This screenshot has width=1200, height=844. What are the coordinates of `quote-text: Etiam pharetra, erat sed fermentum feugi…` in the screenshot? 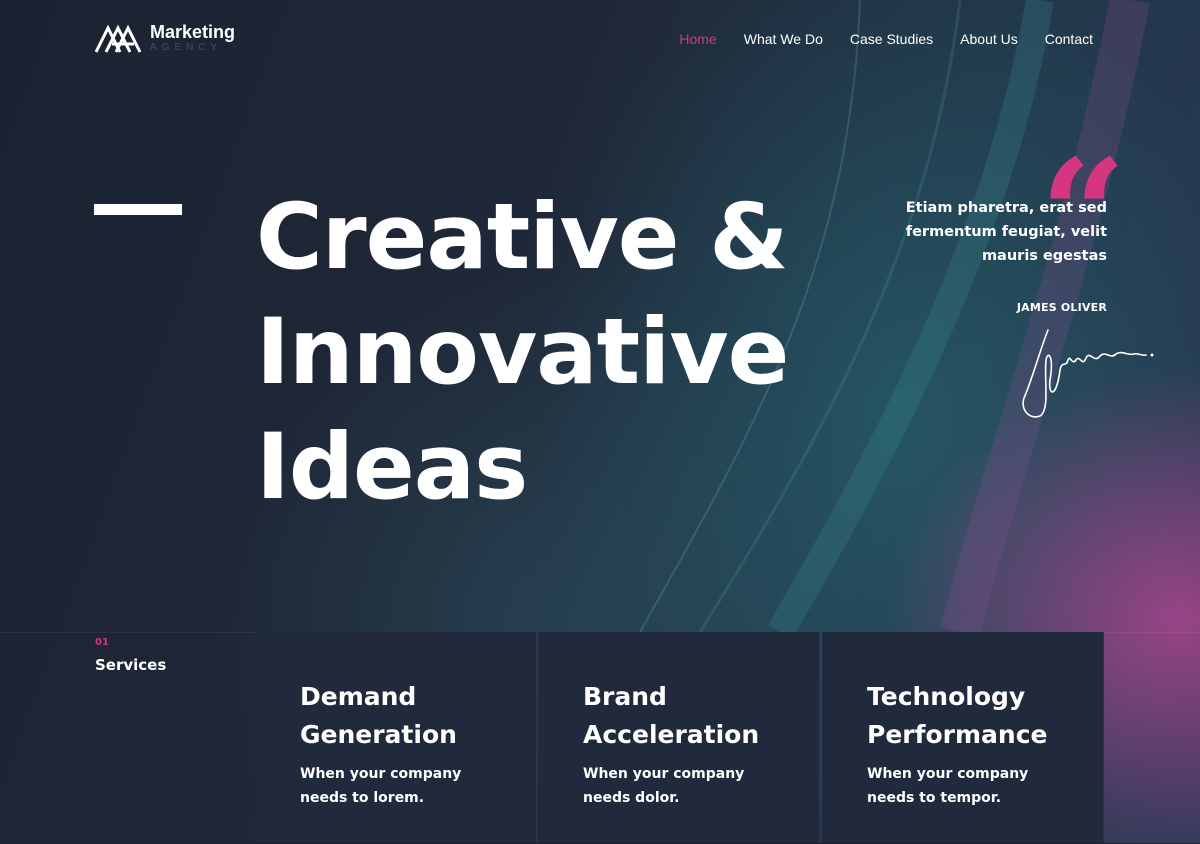 It's located at (1006, 232).